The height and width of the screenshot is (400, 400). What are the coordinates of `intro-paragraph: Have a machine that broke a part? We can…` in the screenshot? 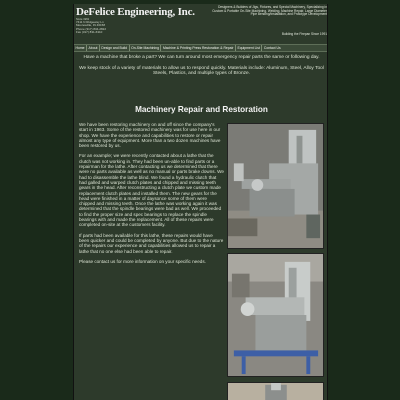 It's located at (201, 57).